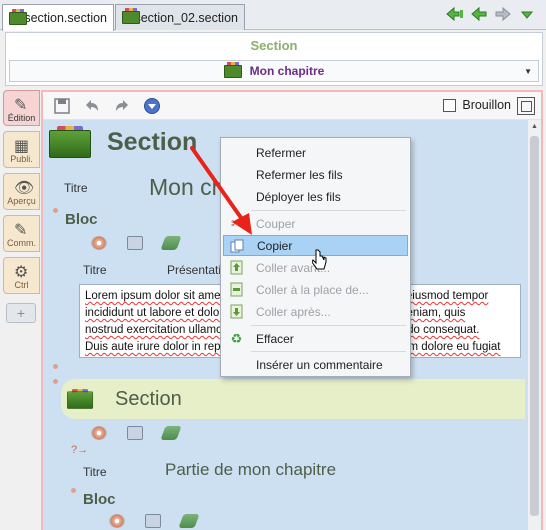  I want to click on scroll-up-icon: ▲, so click(534, 126).